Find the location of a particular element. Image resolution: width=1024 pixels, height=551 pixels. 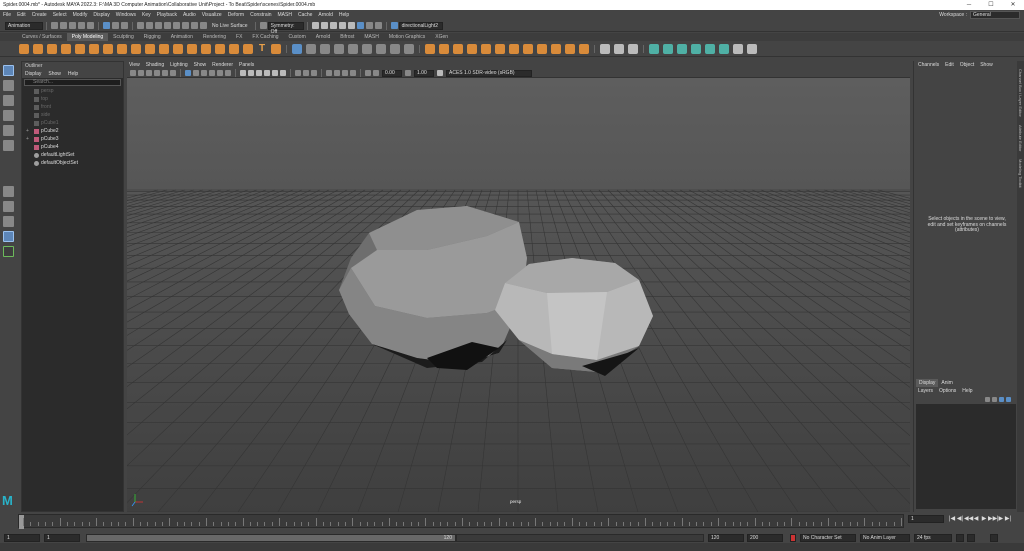

light-editor-icon is located at coordinates (378, 25).